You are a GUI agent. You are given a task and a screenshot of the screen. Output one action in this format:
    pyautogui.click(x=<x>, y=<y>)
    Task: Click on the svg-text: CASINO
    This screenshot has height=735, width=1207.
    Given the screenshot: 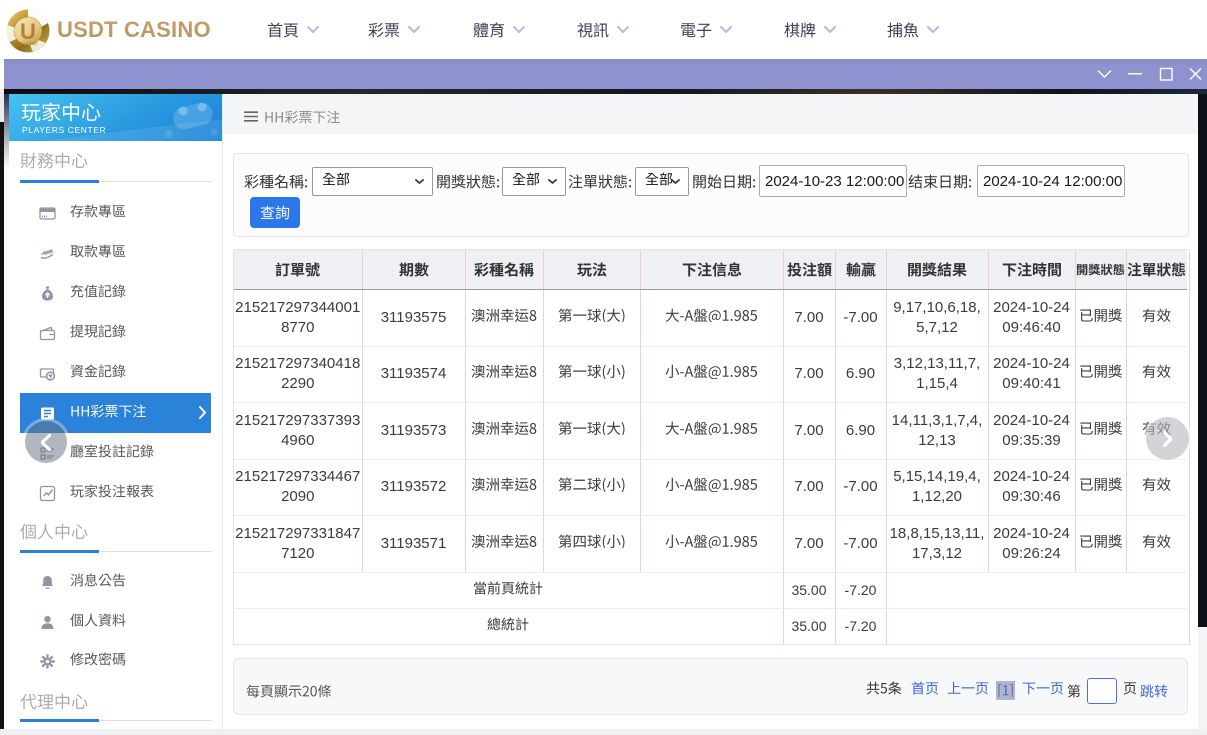 What is the action you would take?
    pyautogui.click(x=28, y=43)
    